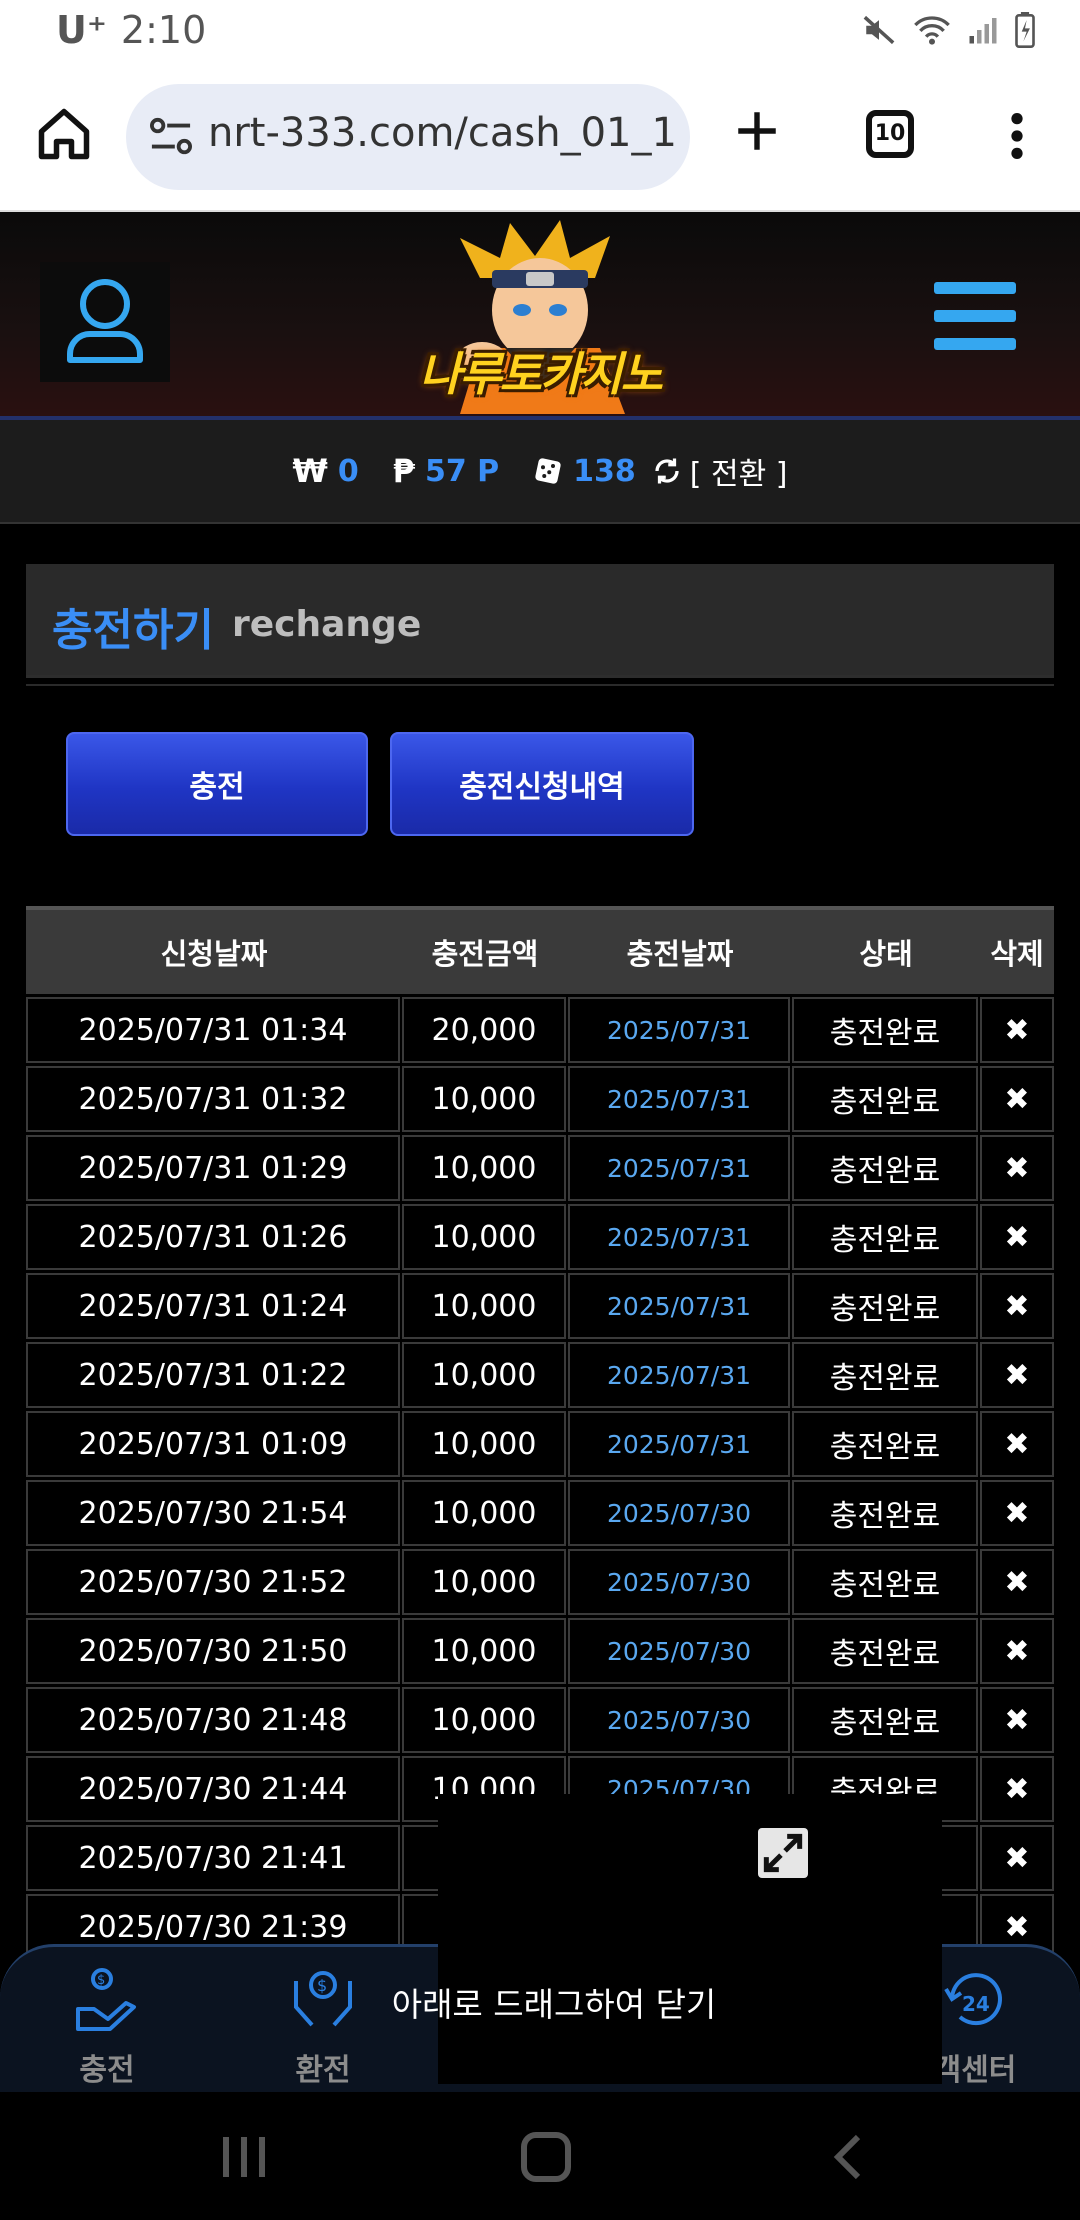  Describe the element at coordinates (540, 621) in the screenshot. I see `section-header: 충전하기 rechange` at that location.